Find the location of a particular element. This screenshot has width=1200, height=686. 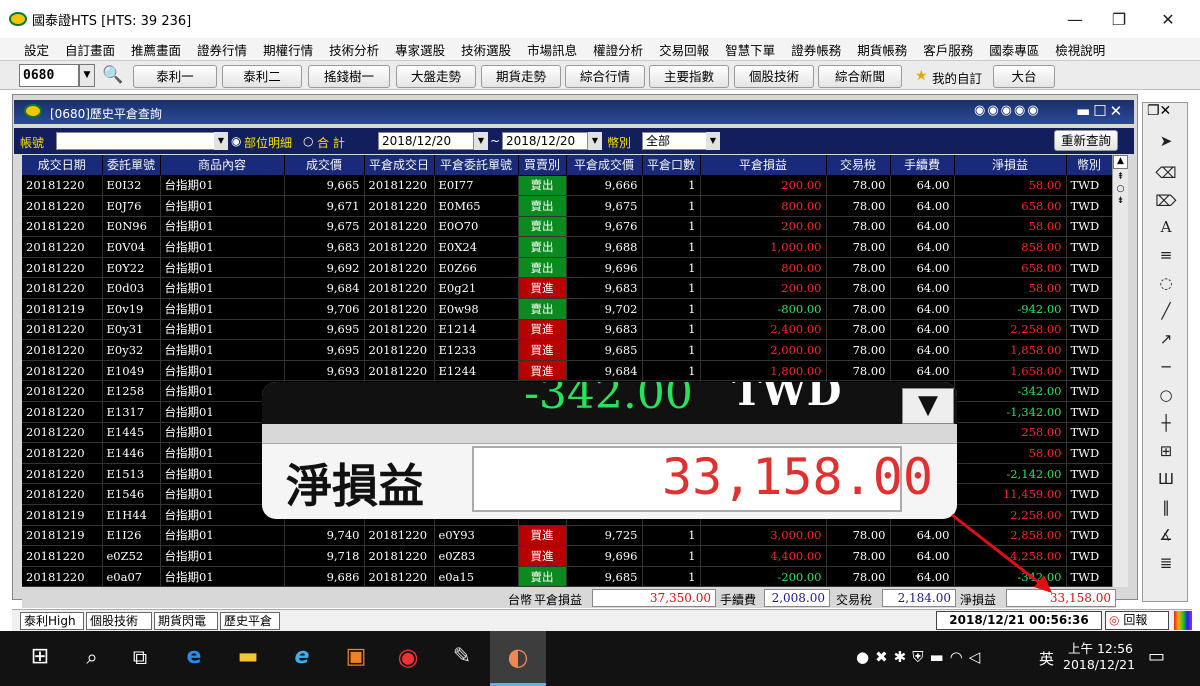

file-explorer-icon: ▬ is located at coordinates (248, 657).